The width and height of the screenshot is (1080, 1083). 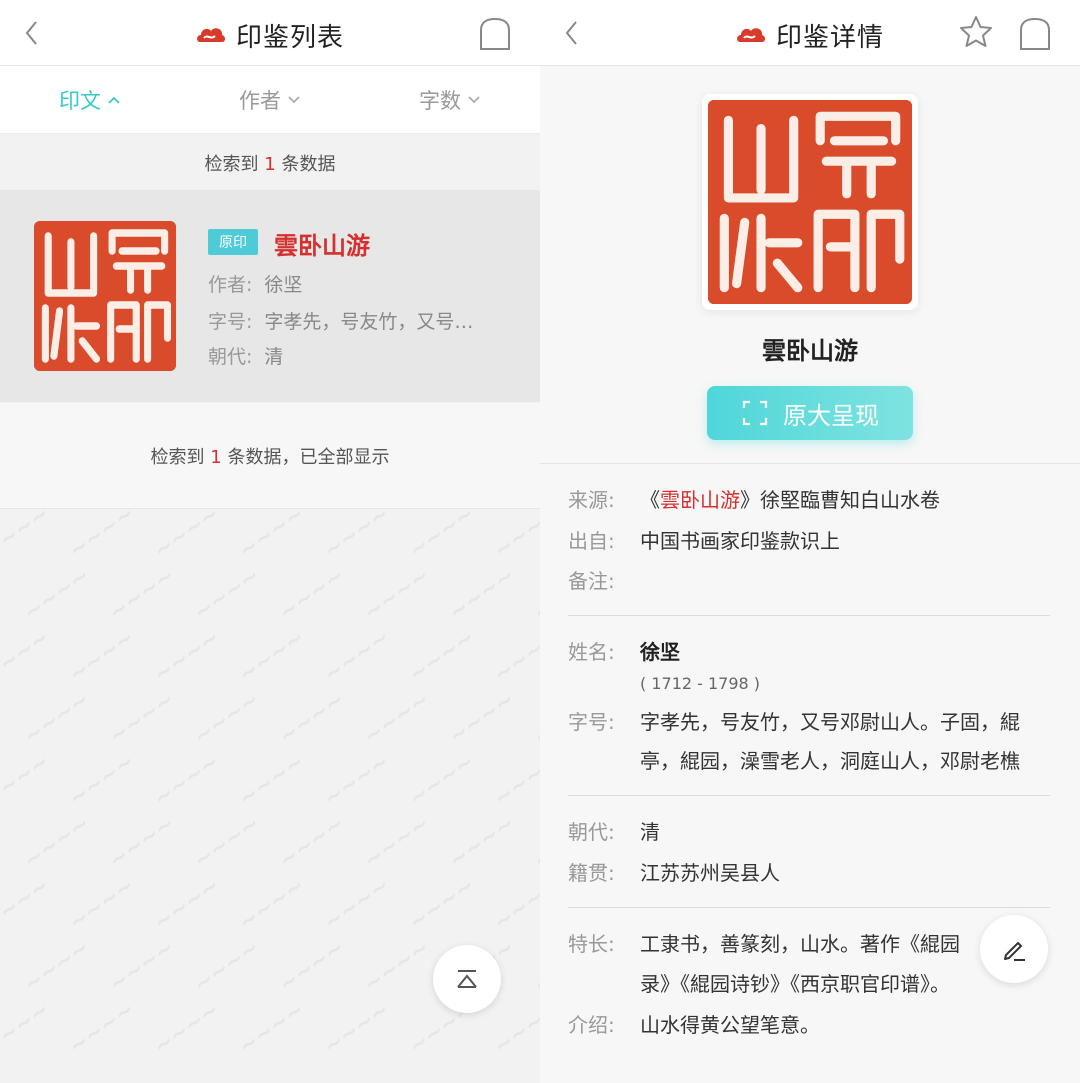 I want to click on seal-image-frame, so click(x=810, y=202).